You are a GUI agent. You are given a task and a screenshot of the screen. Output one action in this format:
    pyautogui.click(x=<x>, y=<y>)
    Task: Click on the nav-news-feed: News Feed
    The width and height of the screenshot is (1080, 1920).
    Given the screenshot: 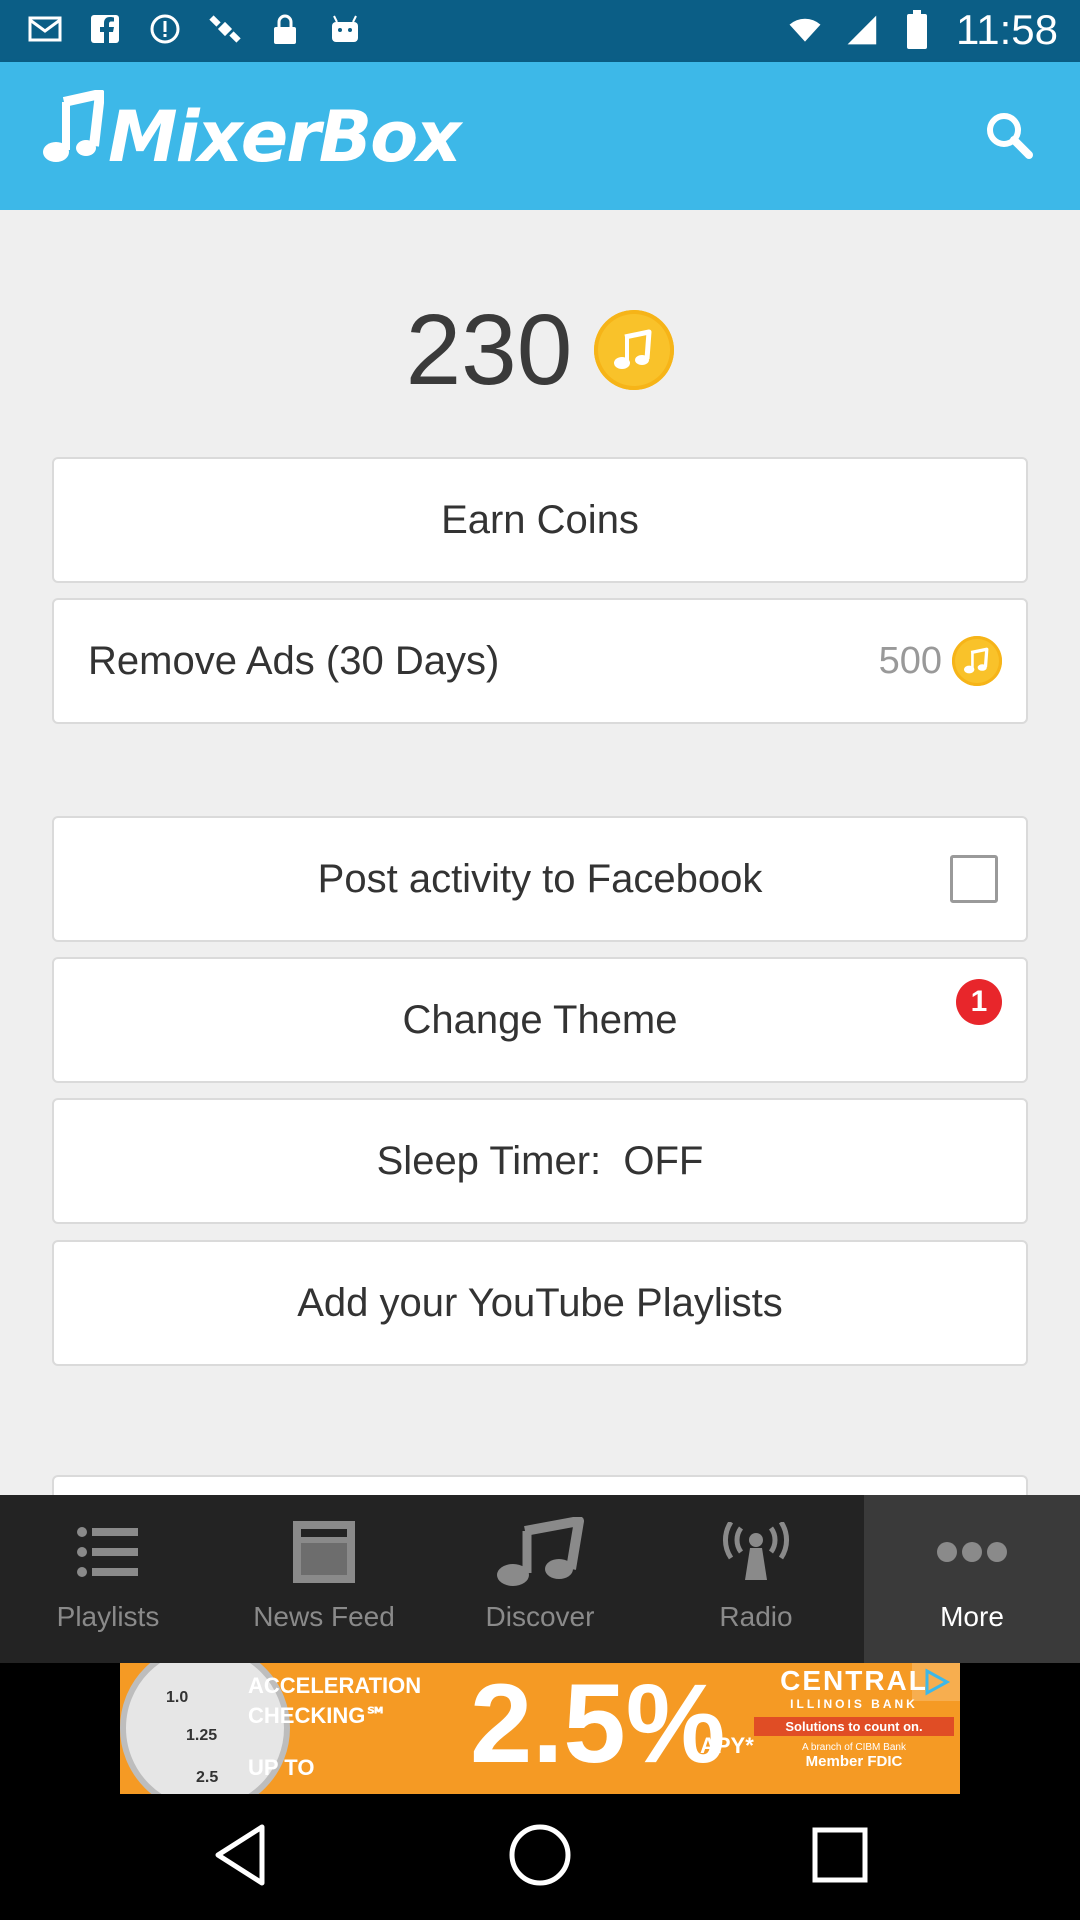 What is the action you would take?
    pyautogui.click(x=324, y=1579)
    